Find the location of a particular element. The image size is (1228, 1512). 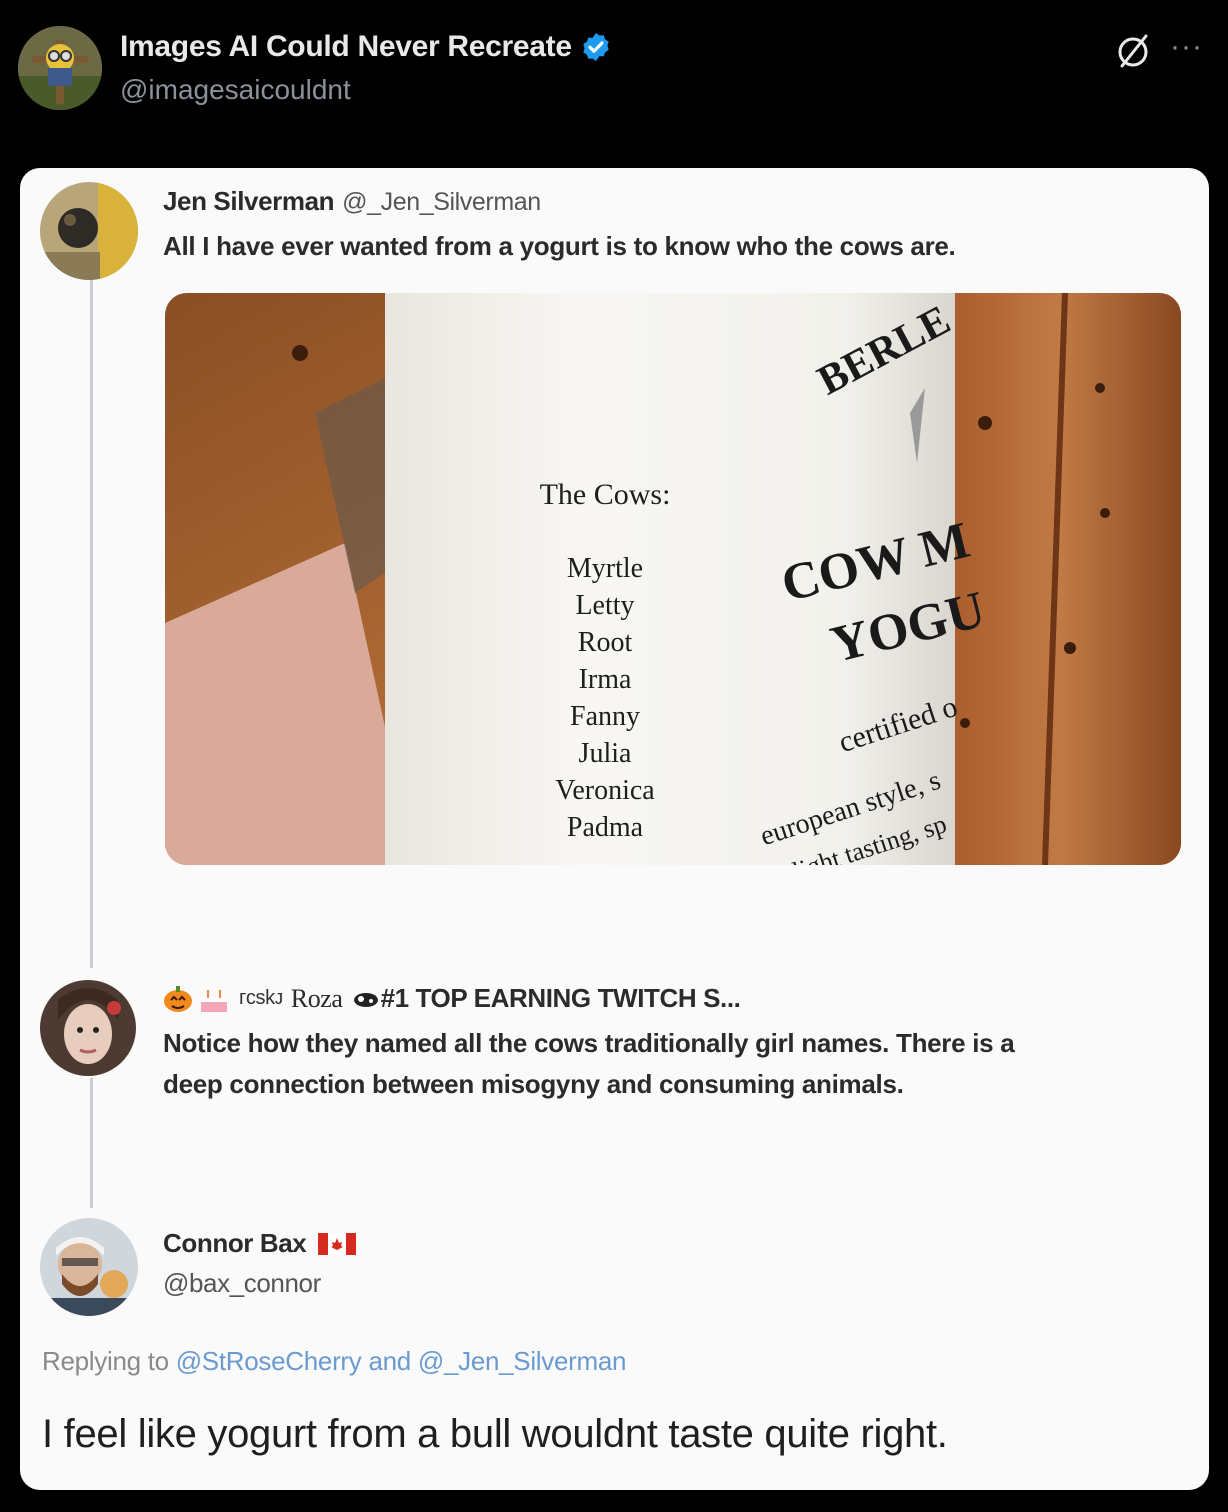

cow-name: Julia is located at coordinates (605, 753).